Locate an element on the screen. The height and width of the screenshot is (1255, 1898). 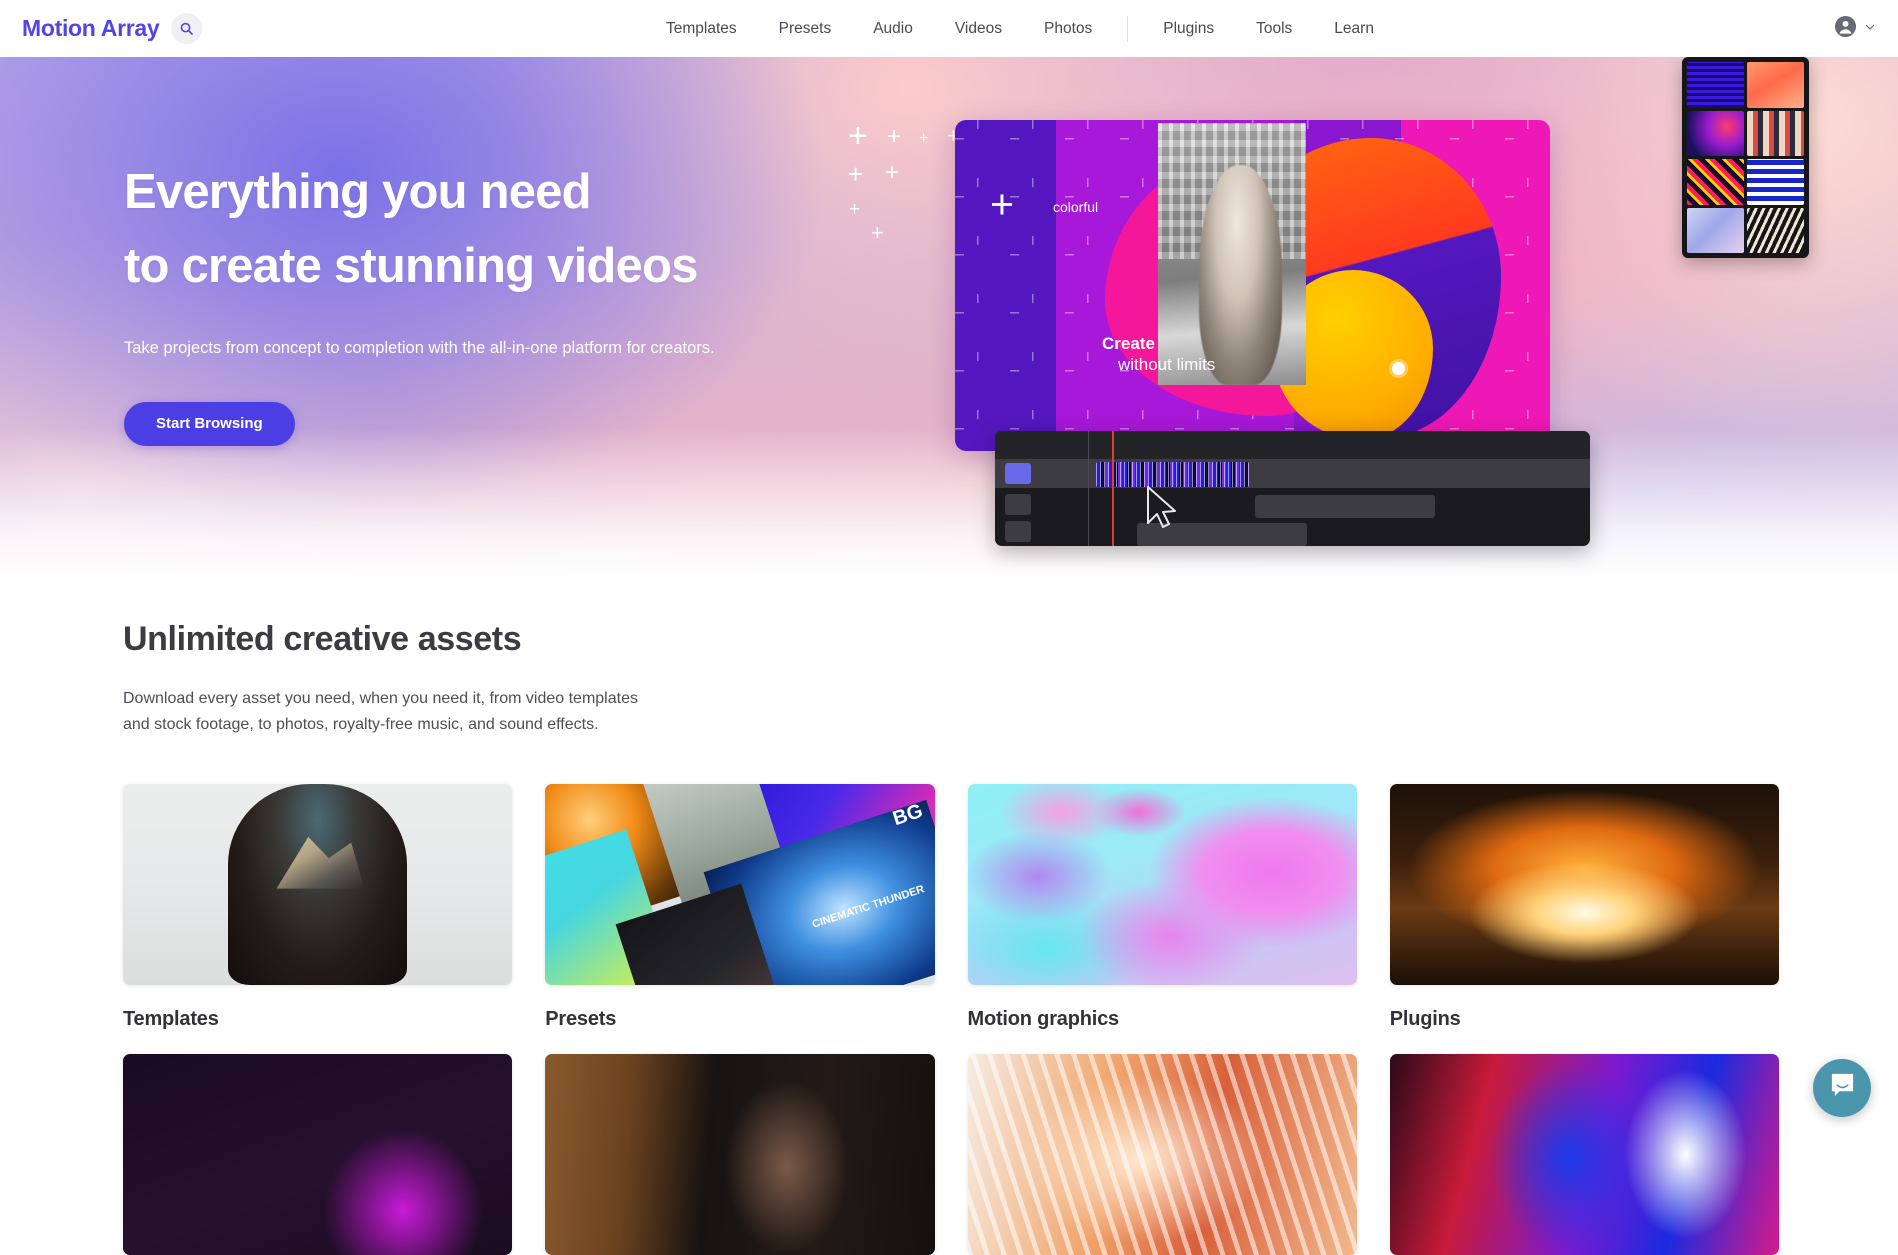
search-icon is located at coordinates (186, 28).